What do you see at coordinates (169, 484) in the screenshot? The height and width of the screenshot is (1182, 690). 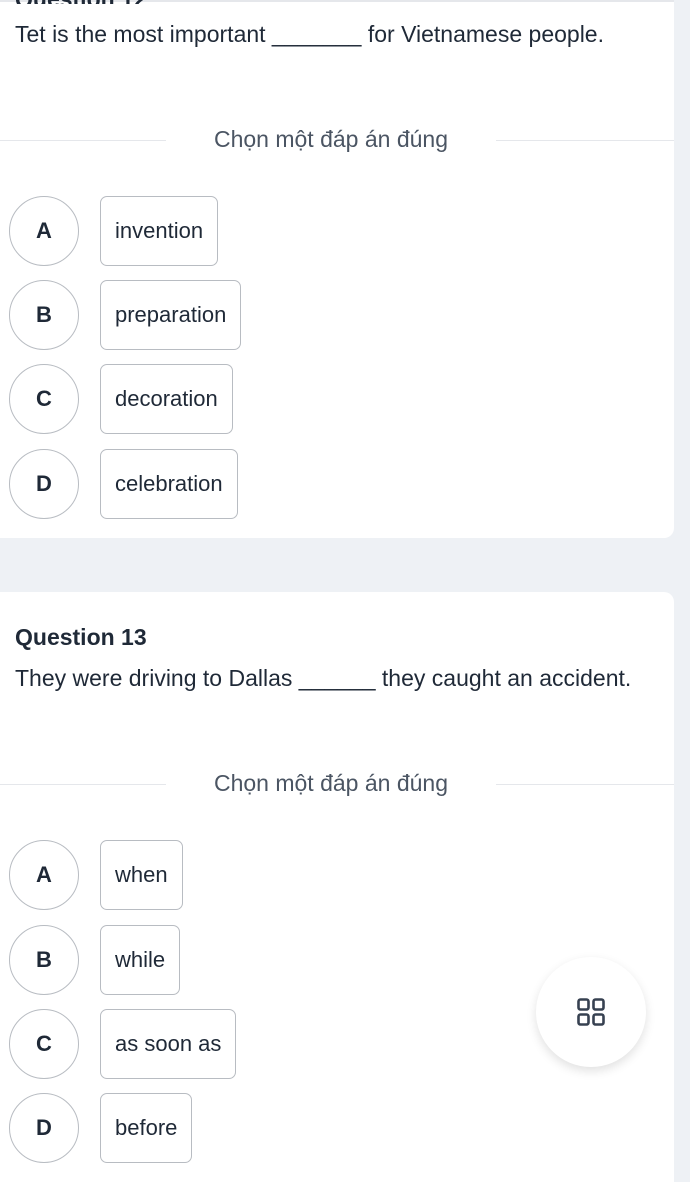 I see `option-answer: celebration` at bounding box center [169, 484].